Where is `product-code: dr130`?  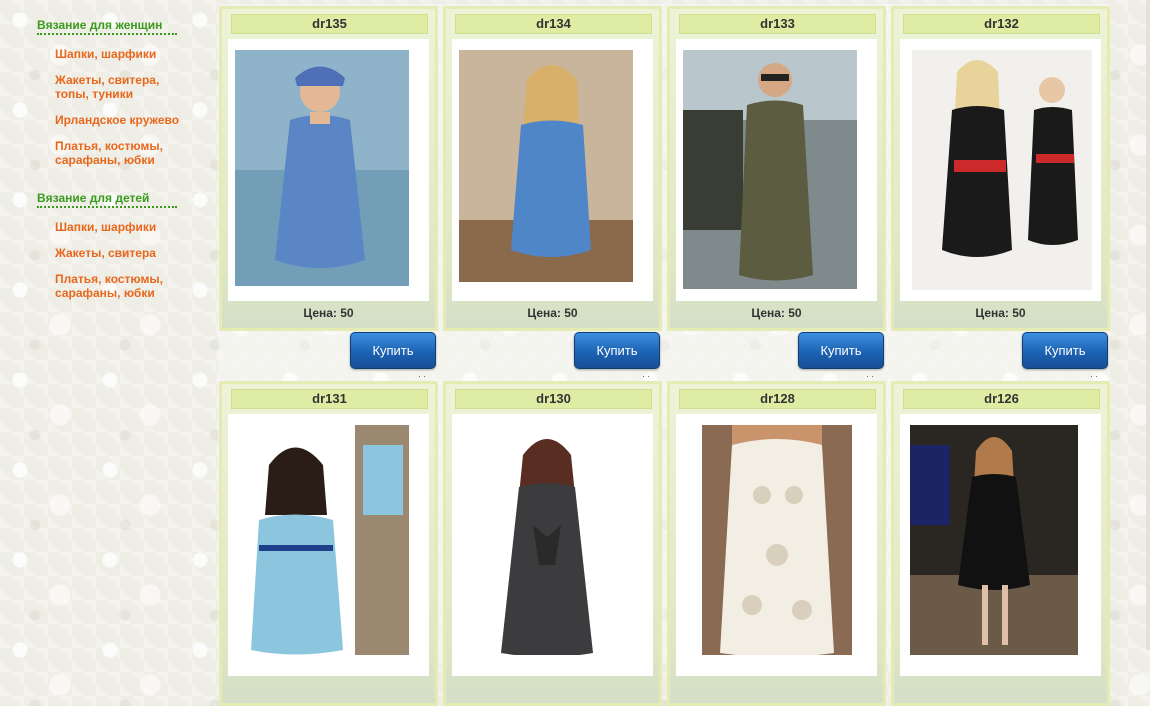 product-code: dr130 is located at coordinates (553, 399).